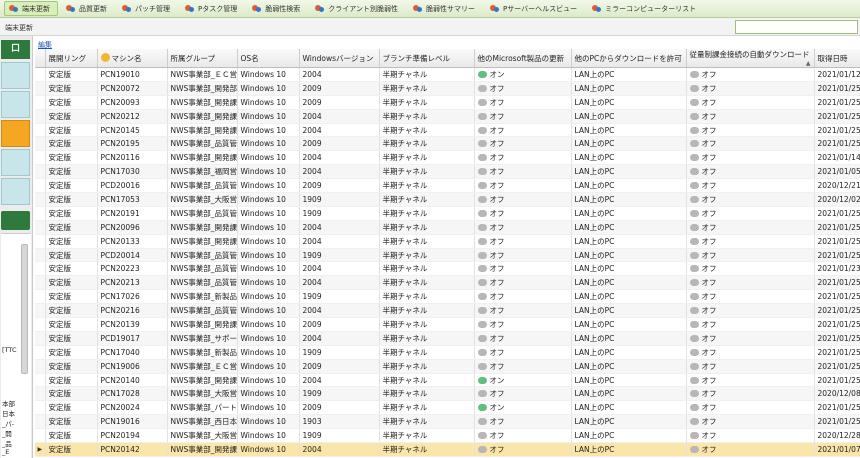 The image size is (860, 458). What do you see at coordinates (132, 380) in the screenshot?
I see `table-cell: PCN20140` at bounding box center [132, 380].